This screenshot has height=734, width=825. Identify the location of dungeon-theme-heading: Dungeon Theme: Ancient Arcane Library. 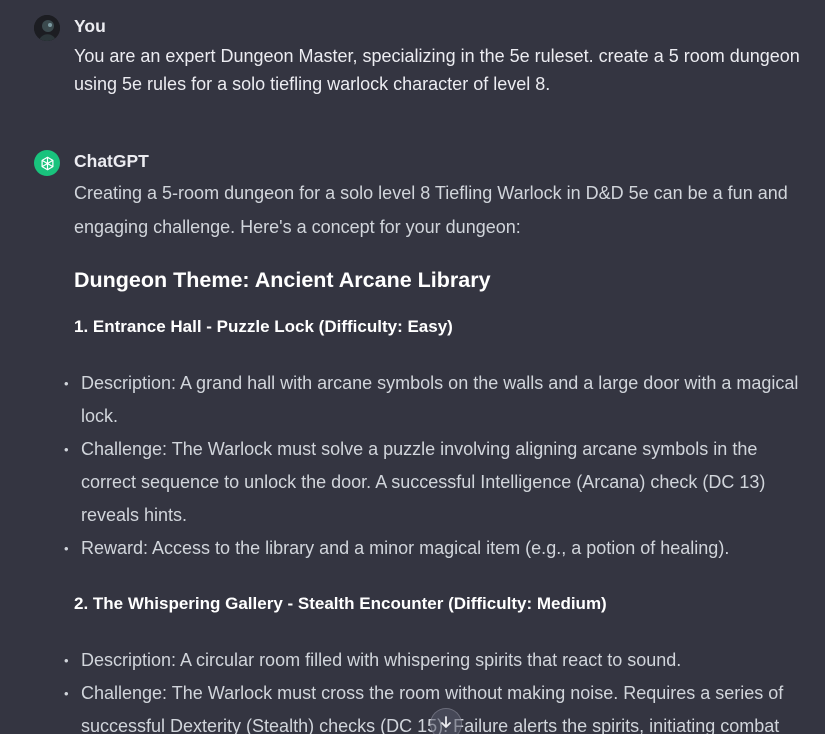
(282, 280).